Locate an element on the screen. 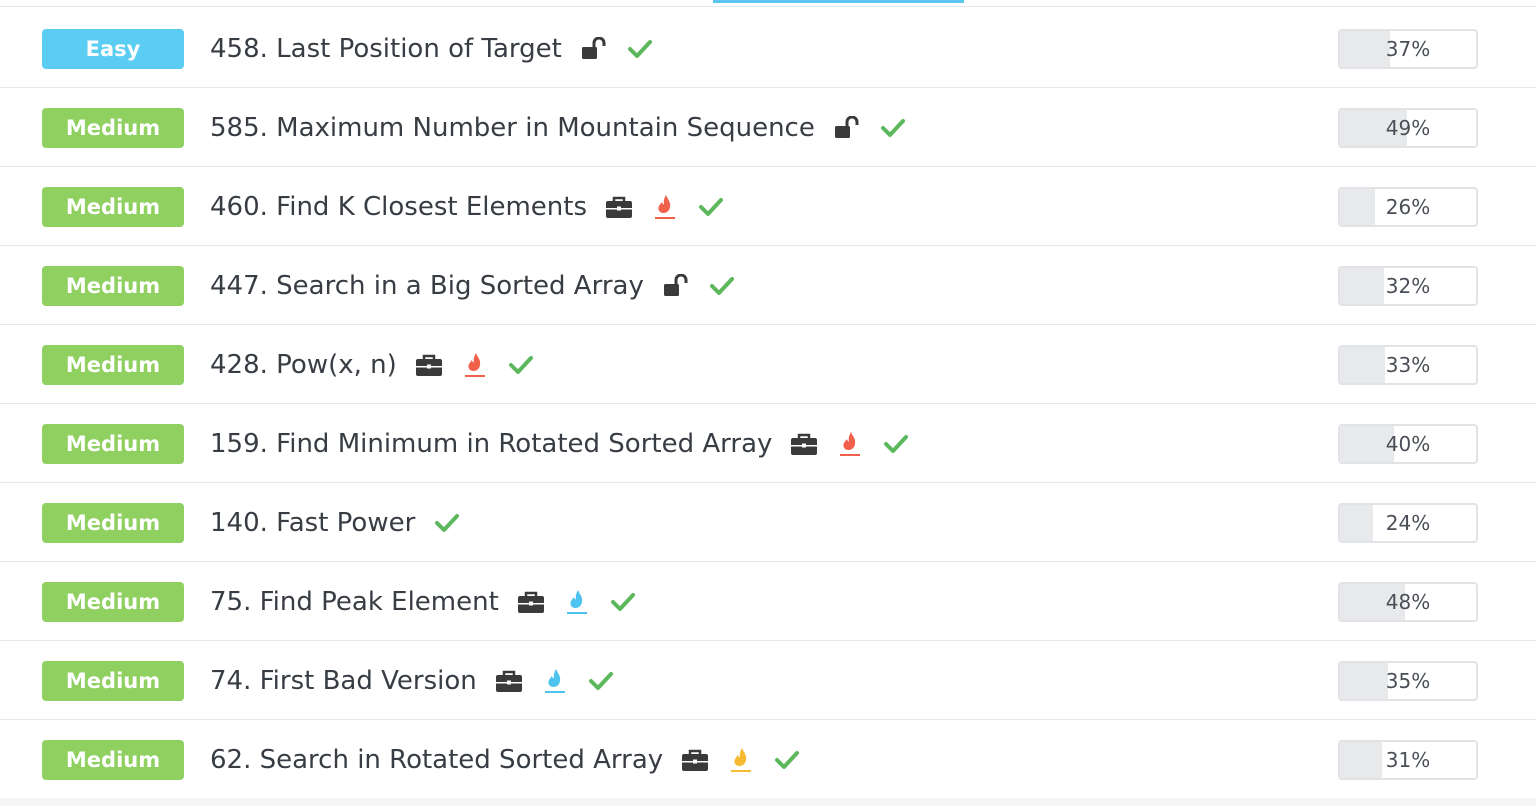  problem-title-group: 140. Fast Power is located at coordinates (335, 522).